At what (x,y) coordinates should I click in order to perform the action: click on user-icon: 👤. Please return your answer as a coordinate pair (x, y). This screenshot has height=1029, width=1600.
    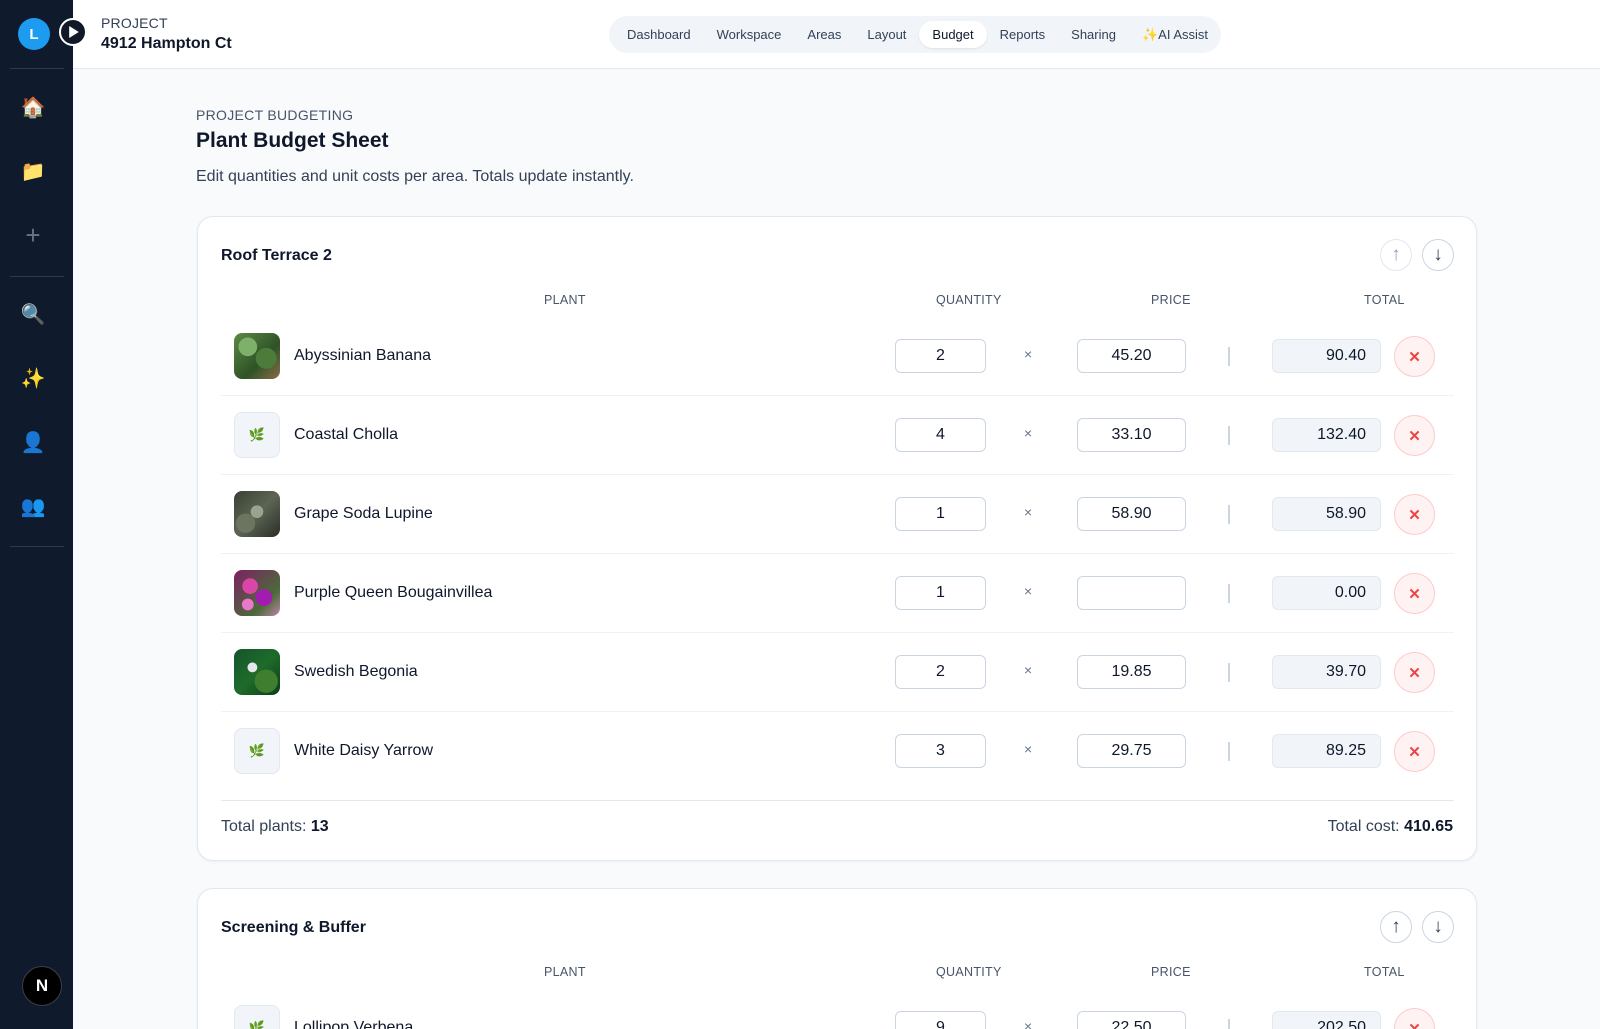
    Looking at the image, I should click on (33, 442).